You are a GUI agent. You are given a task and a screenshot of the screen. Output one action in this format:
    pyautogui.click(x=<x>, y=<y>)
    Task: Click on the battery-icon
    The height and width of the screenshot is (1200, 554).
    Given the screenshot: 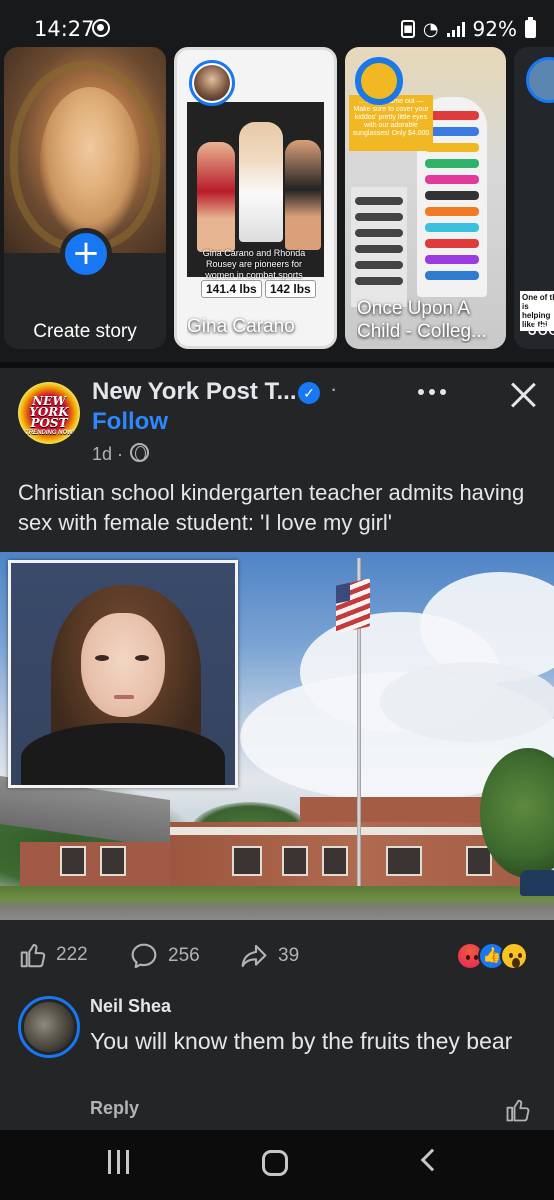 What is the action you would take?
    pyautogui.click(x=530, y=27)
    